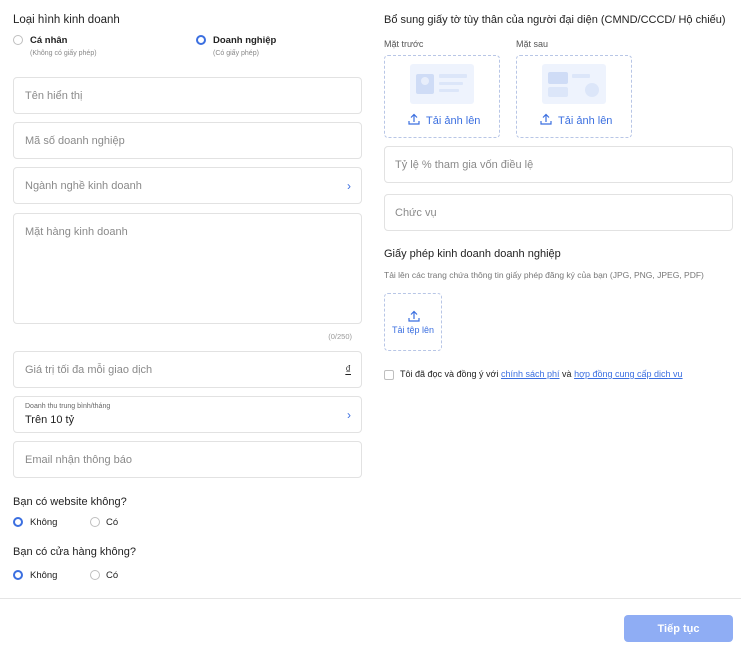  I want to click on radio-store-no, so click(18, 575).